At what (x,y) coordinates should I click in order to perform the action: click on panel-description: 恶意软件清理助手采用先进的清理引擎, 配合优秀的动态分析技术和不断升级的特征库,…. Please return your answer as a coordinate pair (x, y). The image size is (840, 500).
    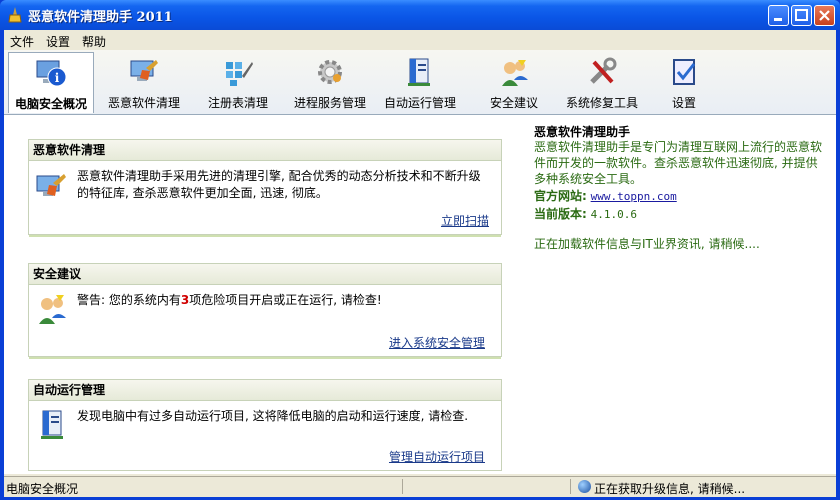
    Looking at the image, I should click on (279, 184).